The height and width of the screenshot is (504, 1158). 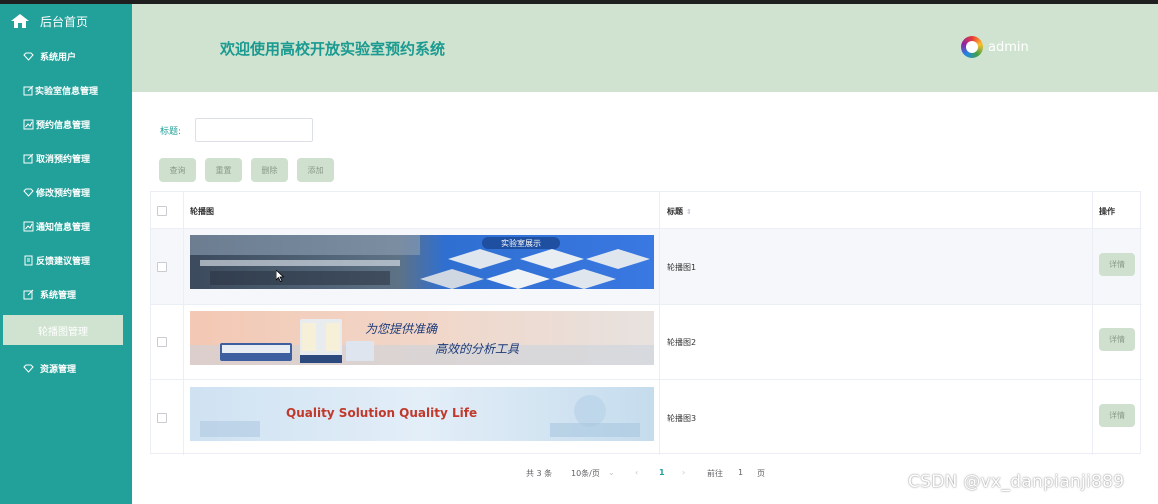 What do you see at coordinates (280, 276) in the screenshot?
I see `mouse-cursor-icon` at bounding box center [280, 276].